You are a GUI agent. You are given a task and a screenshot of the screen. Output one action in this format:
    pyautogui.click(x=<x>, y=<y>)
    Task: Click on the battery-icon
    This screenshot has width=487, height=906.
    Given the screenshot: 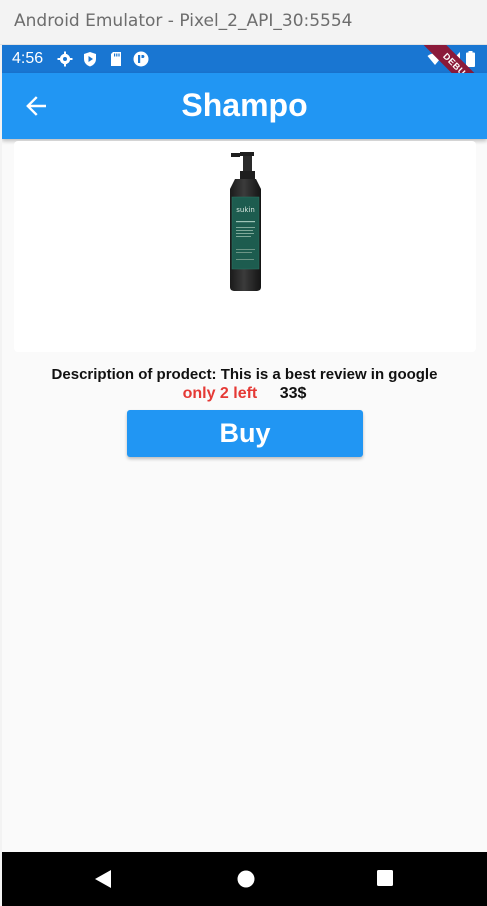 What is the action you would take?
    pyautogui.click(x=470, y=59)
    